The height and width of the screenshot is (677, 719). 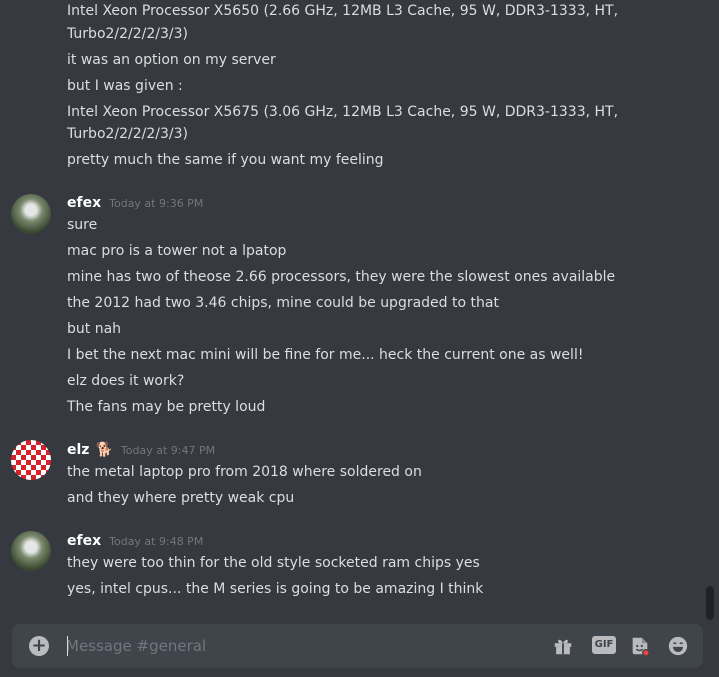 I want to click on gift-icon, so click(x=563, y=646).